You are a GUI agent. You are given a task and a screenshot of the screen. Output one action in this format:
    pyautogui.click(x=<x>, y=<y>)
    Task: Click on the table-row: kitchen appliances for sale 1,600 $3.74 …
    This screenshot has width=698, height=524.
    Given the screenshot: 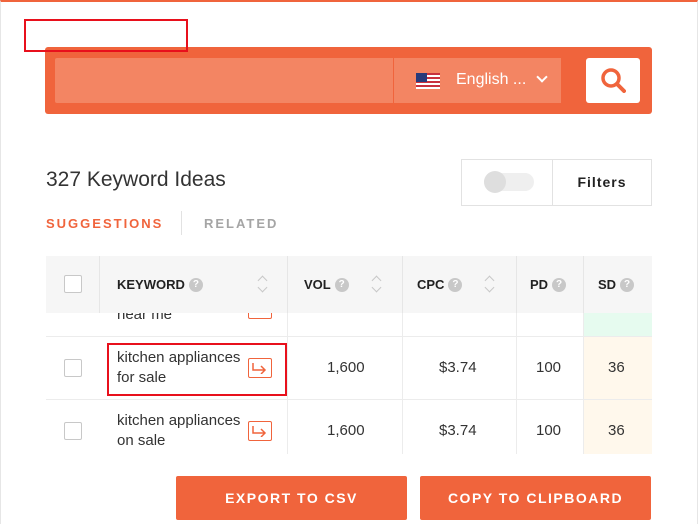 What is the action you would take?
    pyautogui.click(x=349, y=368)
    